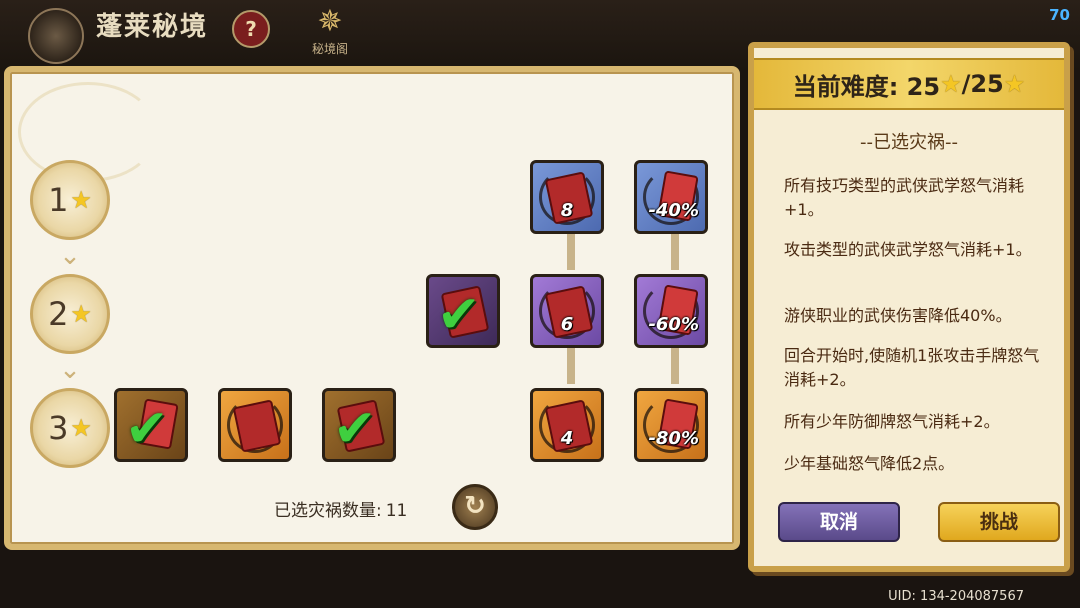 This screenshot has height=608, width=1080. I want to click on calamity-description: 所有少年防御牌怒气消耗+2。, so click(892, 421).